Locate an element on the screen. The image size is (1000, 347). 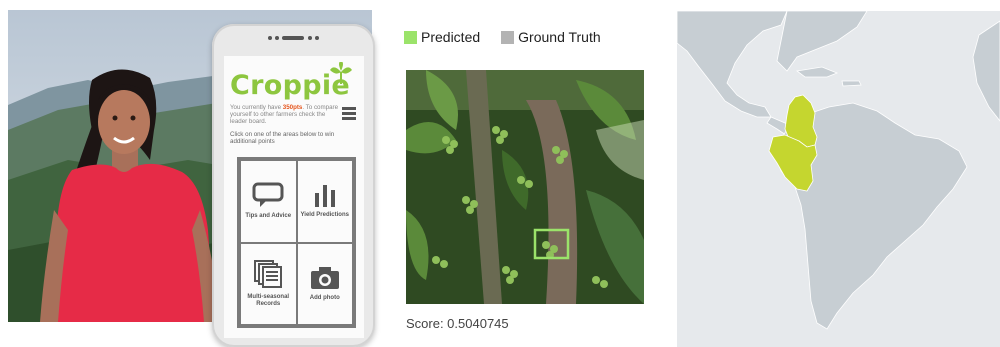
points-value: 350pts is located at coordinates (292, 107).